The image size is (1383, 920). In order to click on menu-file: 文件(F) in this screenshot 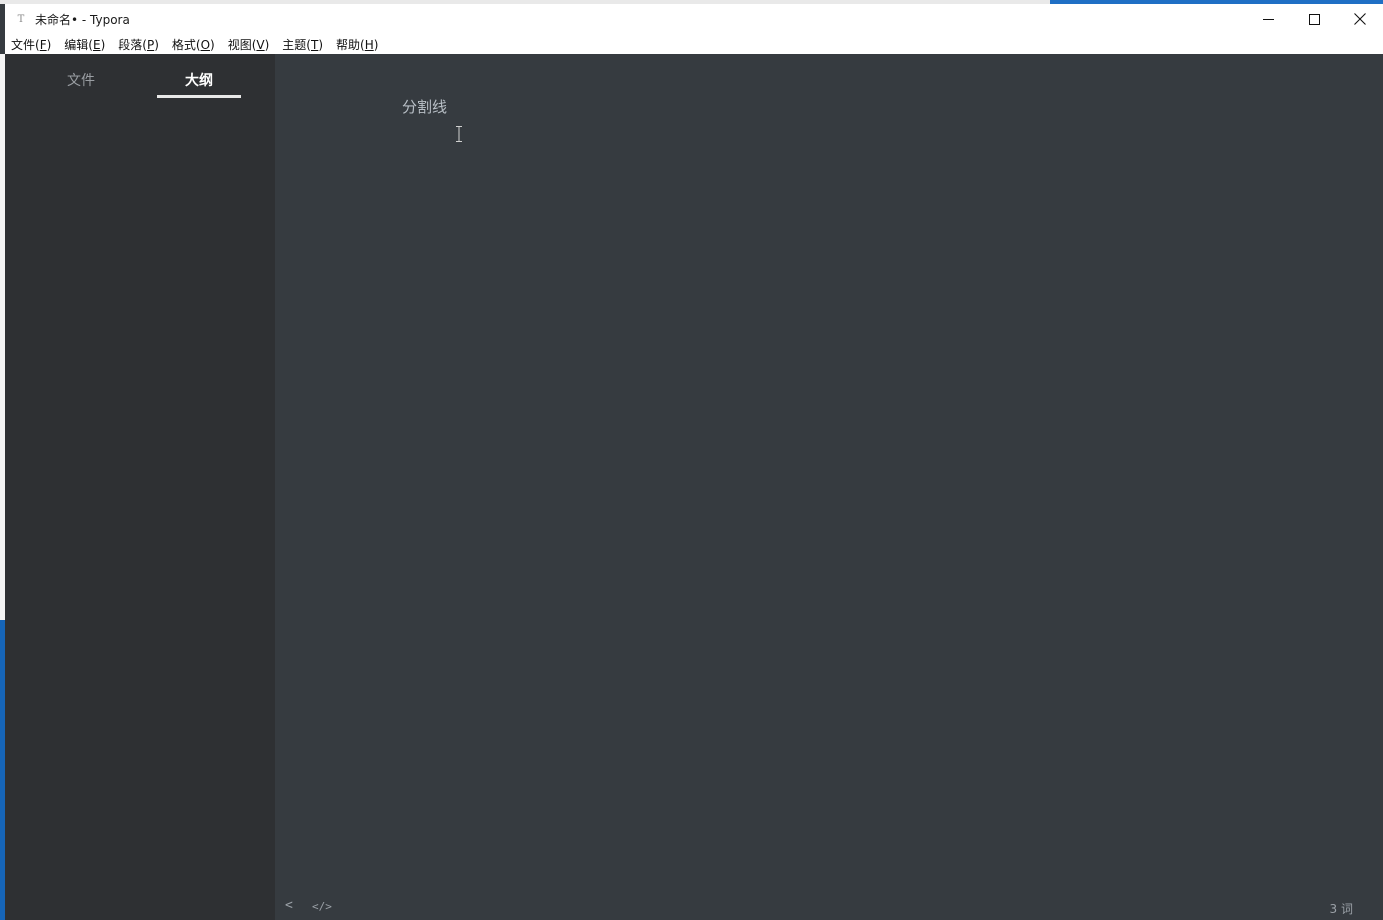, I will do `click(31, 44)`.